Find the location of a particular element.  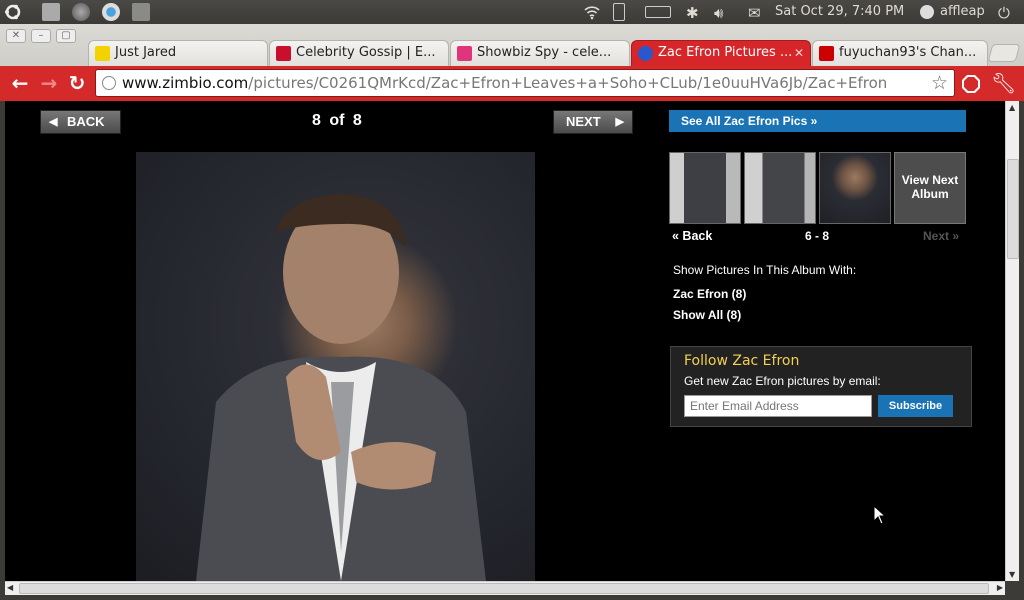

youtube-favicon-icon is located at coordinates (826, 53).